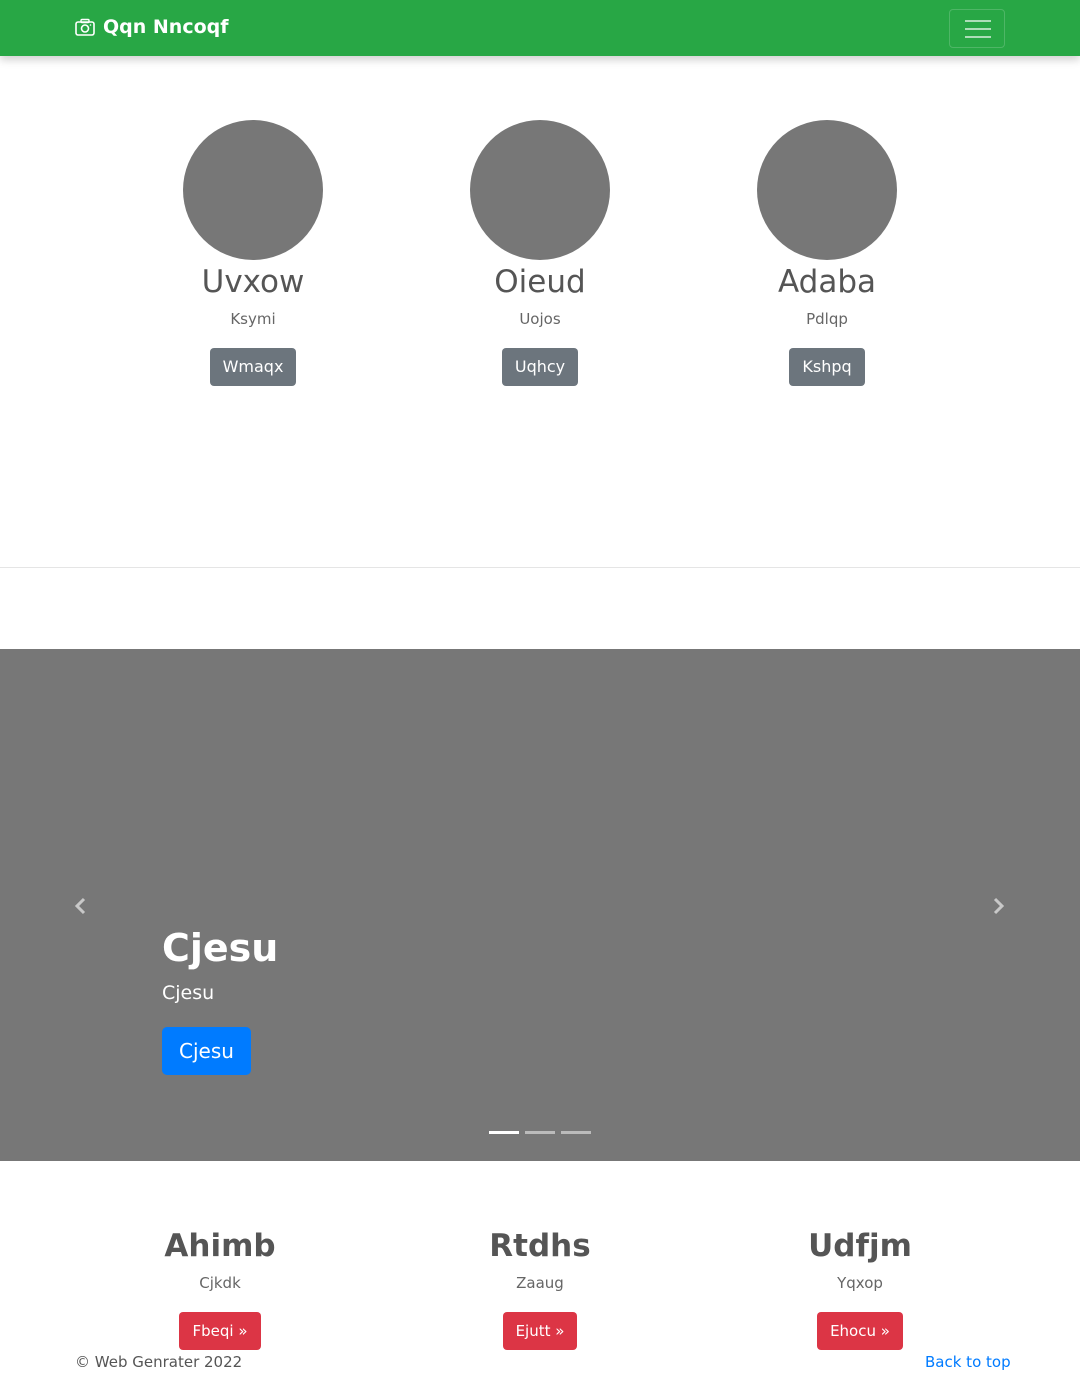  What do you see at coordinates (166, 27) in the screenshot?
I see `brand-text: Qqn Nncoqf` at bounding box center [166, 27].